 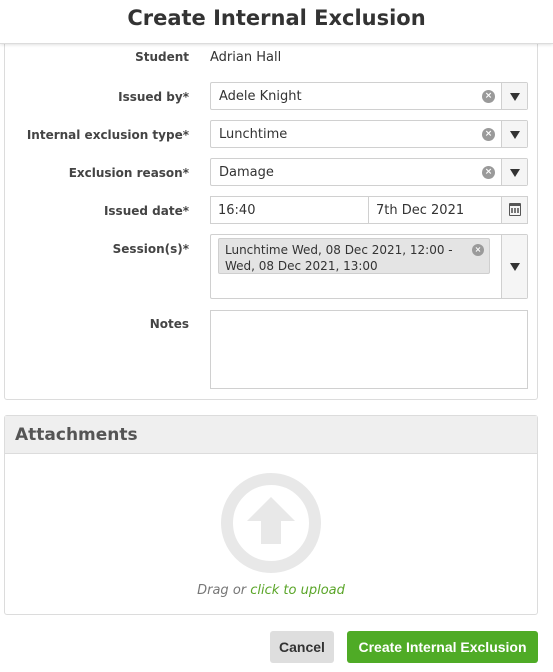 I want to click on issued-by-select: Adele Knight ×, so click(x=369, y=96).